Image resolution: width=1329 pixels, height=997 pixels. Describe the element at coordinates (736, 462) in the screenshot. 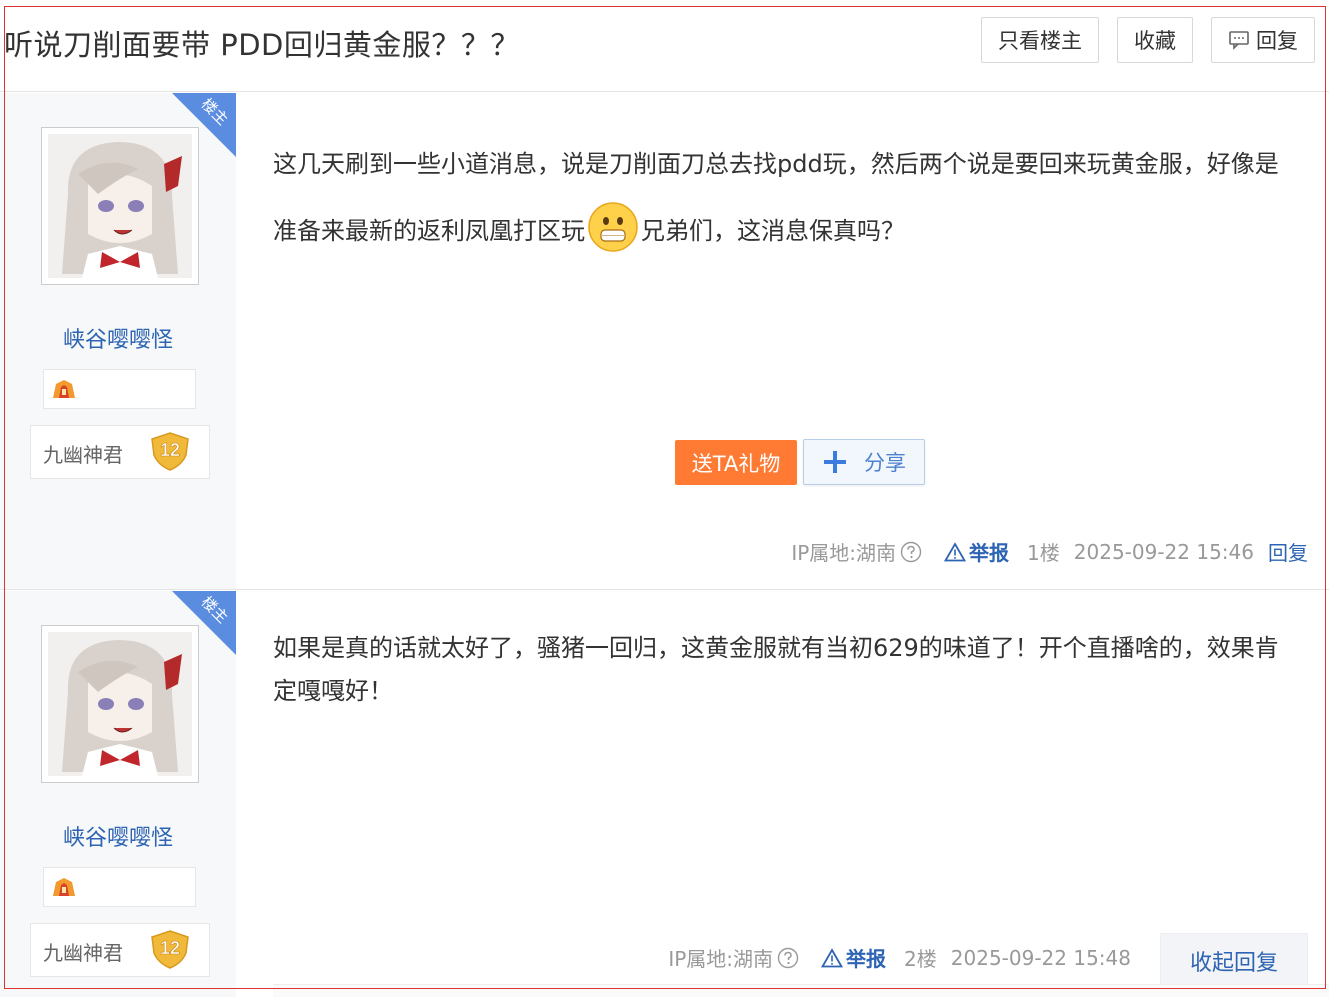

I see `send-gift-button: 送TA礼物` at that location.